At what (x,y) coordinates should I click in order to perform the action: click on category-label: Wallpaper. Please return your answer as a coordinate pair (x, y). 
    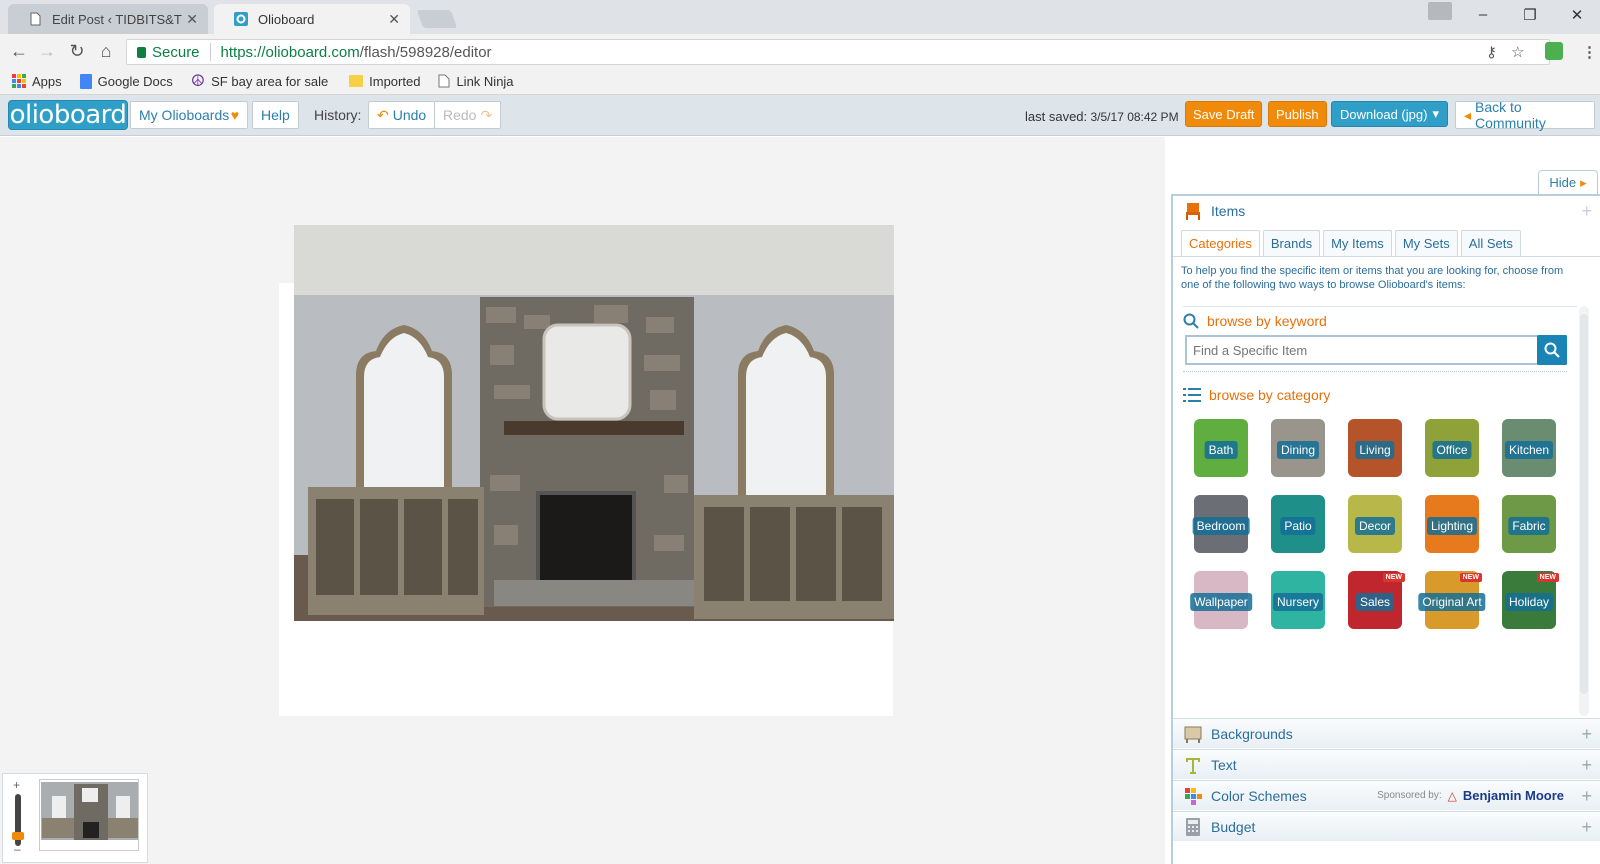
    Looking at the image, I should click on (1221, 602).